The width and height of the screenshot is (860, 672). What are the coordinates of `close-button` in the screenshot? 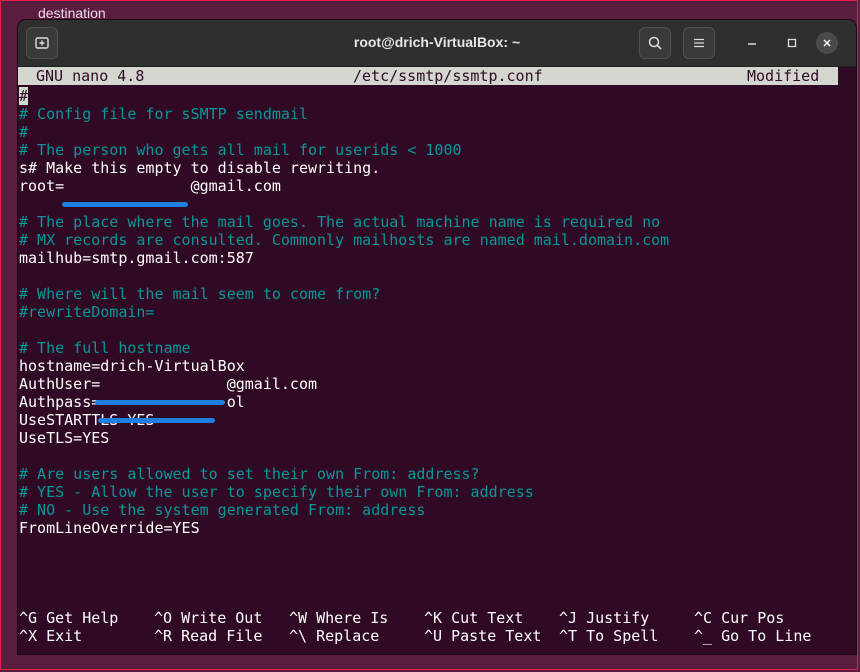 It's located at (827, 43).